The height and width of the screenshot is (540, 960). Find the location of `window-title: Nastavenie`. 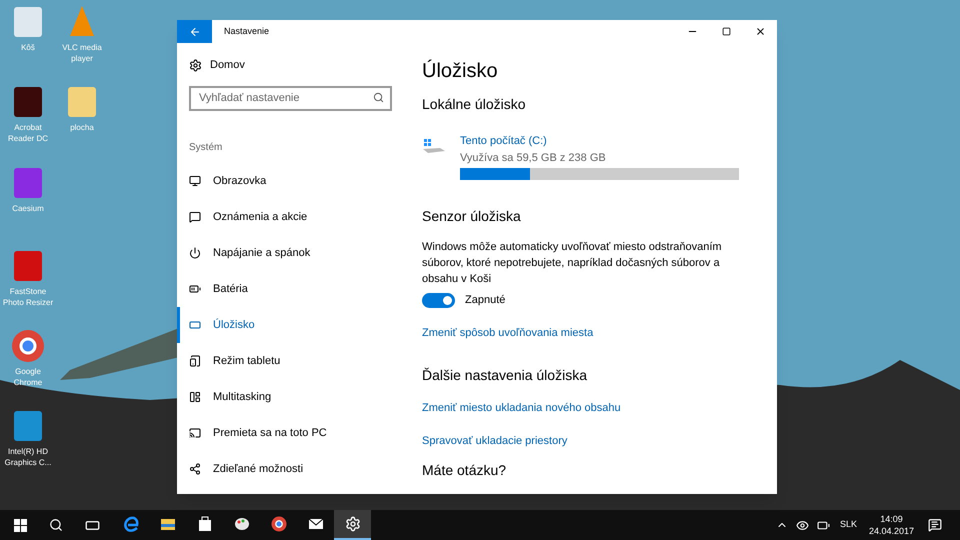

window-title: Nastavenie is located at coordinates (247, 31).